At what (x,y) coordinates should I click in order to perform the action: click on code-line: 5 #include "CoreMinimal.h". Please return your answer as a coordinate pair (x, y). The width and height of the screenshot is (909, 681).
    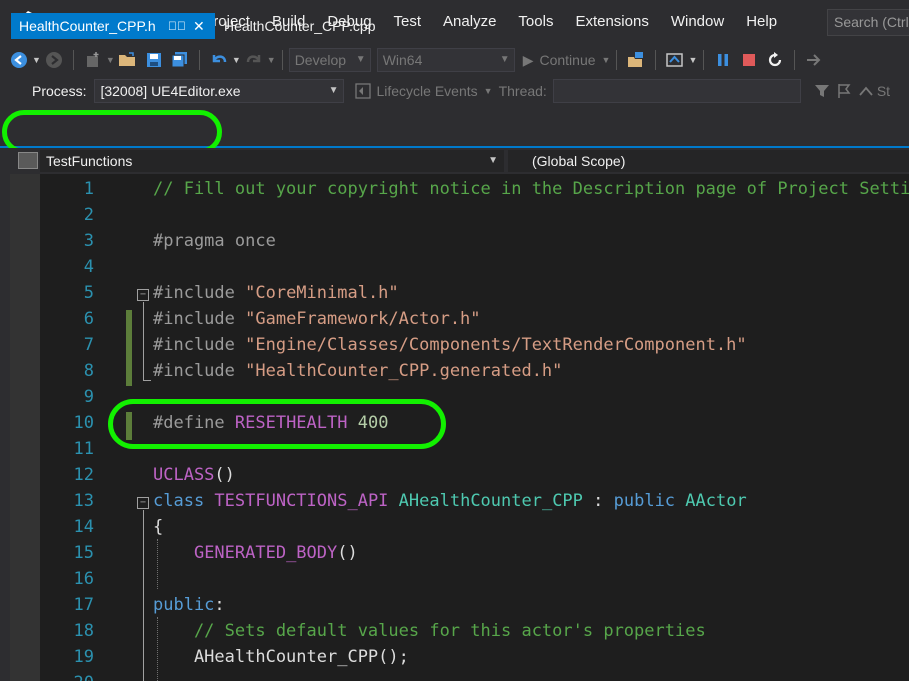
    Looking at the image, I should click on (474, 293).